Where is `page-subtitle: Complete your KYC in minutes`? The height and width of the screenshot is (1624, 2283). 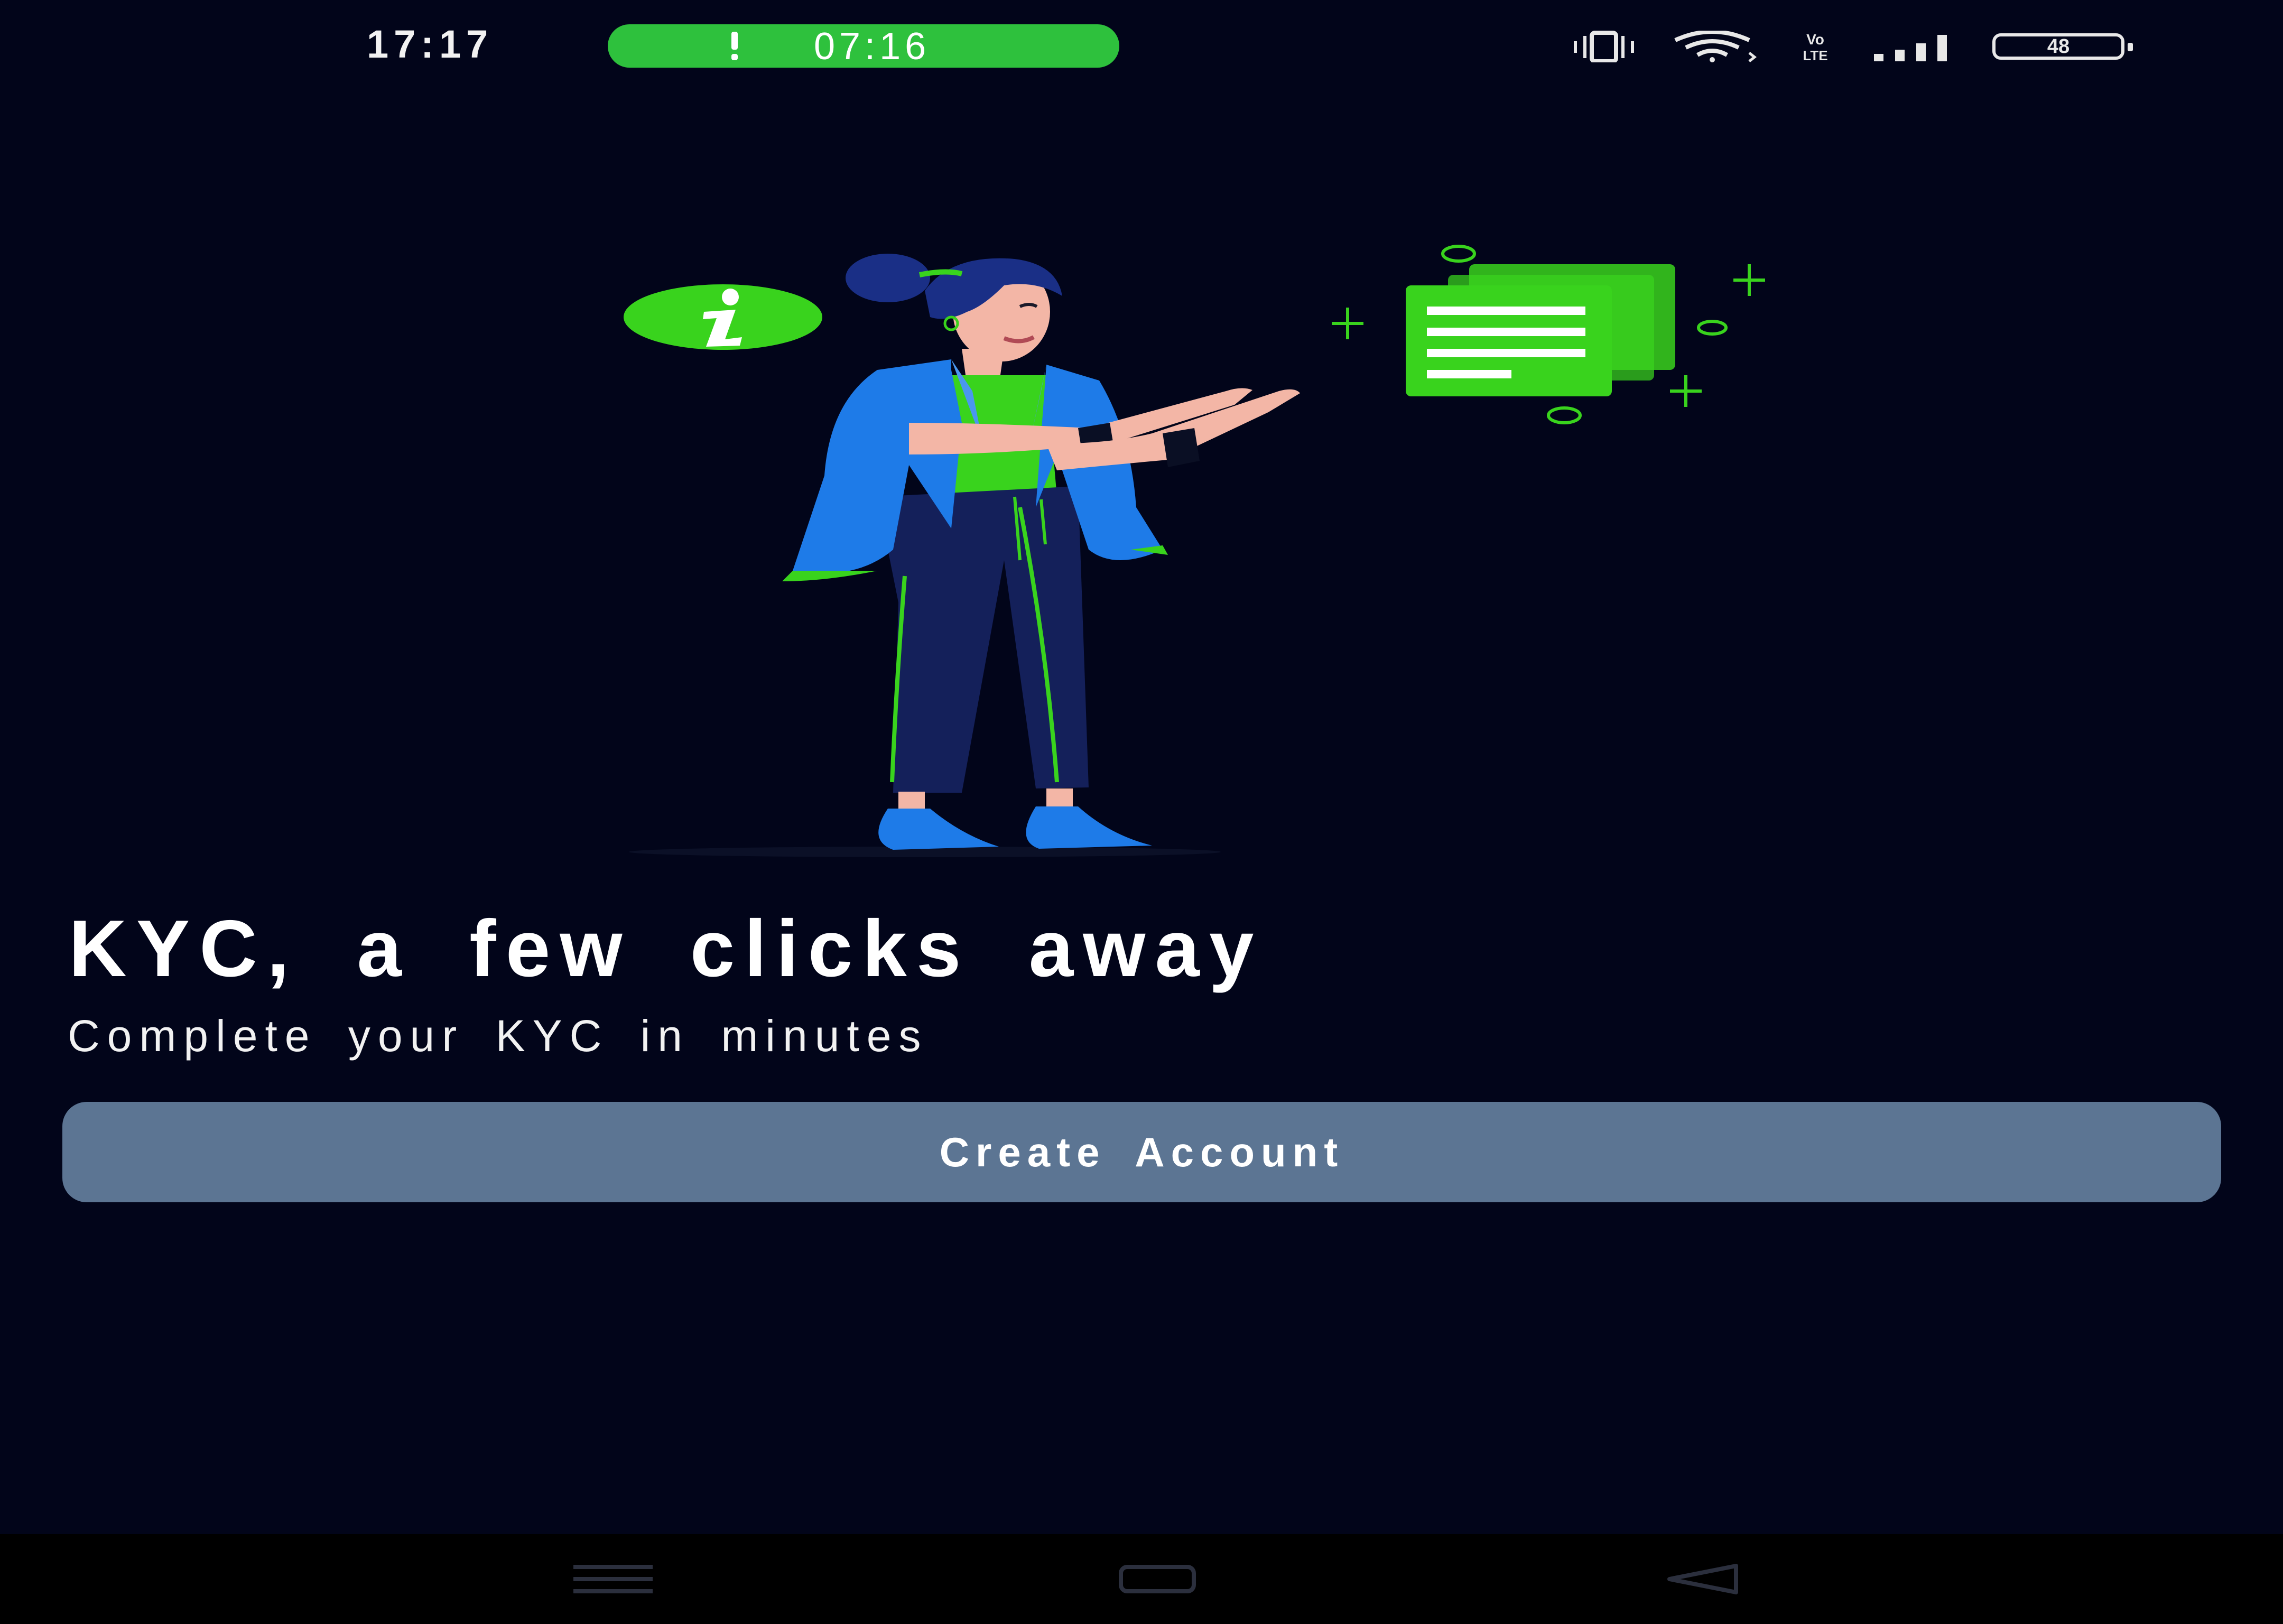 page-subtitle: Complete your KYC in minutes is located at coordinates (498, 1036).